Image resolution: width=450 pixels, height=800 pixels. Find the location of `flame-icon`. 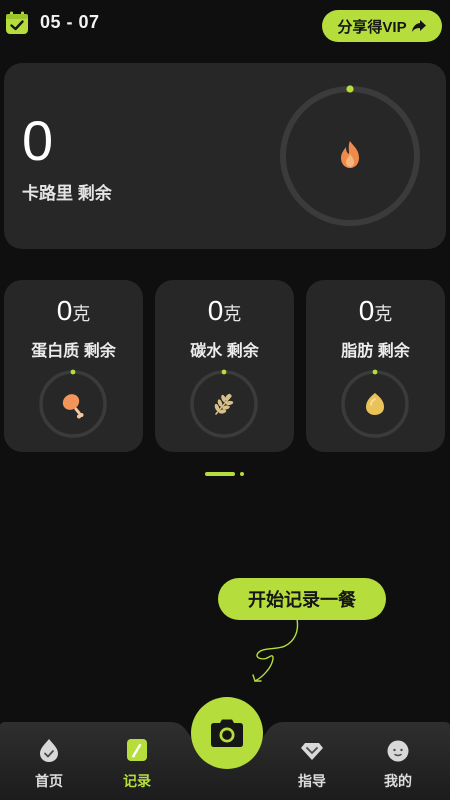

flame-icon is located at coordinates (350, 154).